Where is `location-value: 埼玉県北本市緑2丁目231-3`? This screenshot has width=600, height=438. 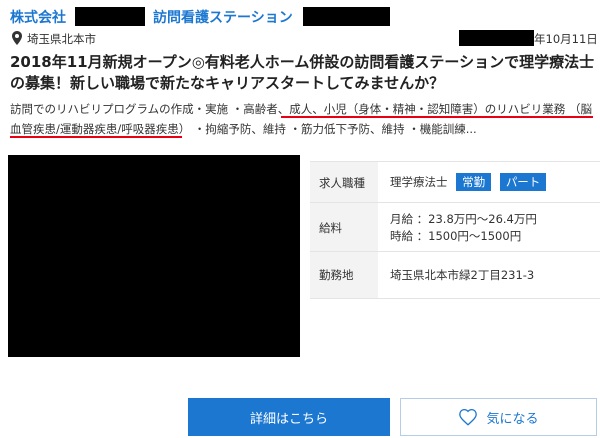
location-value: 埼玉県北本市緑2丁目231-3 is located at coordinates (462, 275).